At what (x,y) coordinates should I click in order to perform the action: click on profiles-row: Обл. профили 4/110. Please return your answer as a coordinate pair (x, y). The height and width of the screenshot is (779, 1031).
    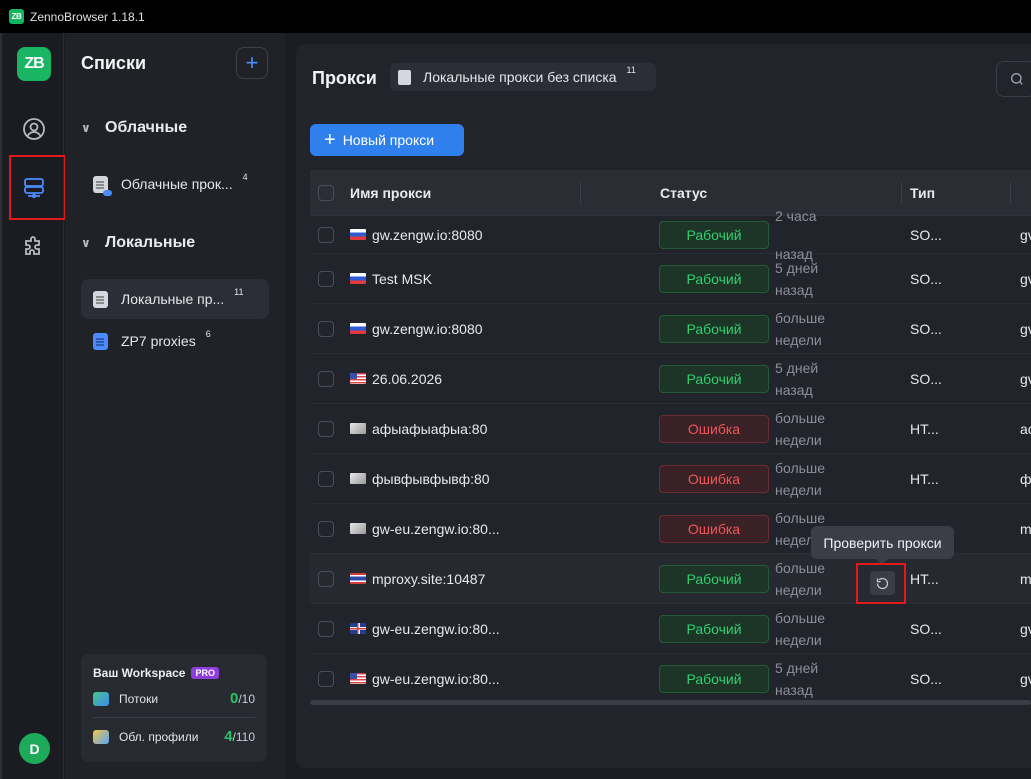
    Looking at the image, I should click on (174, 736).